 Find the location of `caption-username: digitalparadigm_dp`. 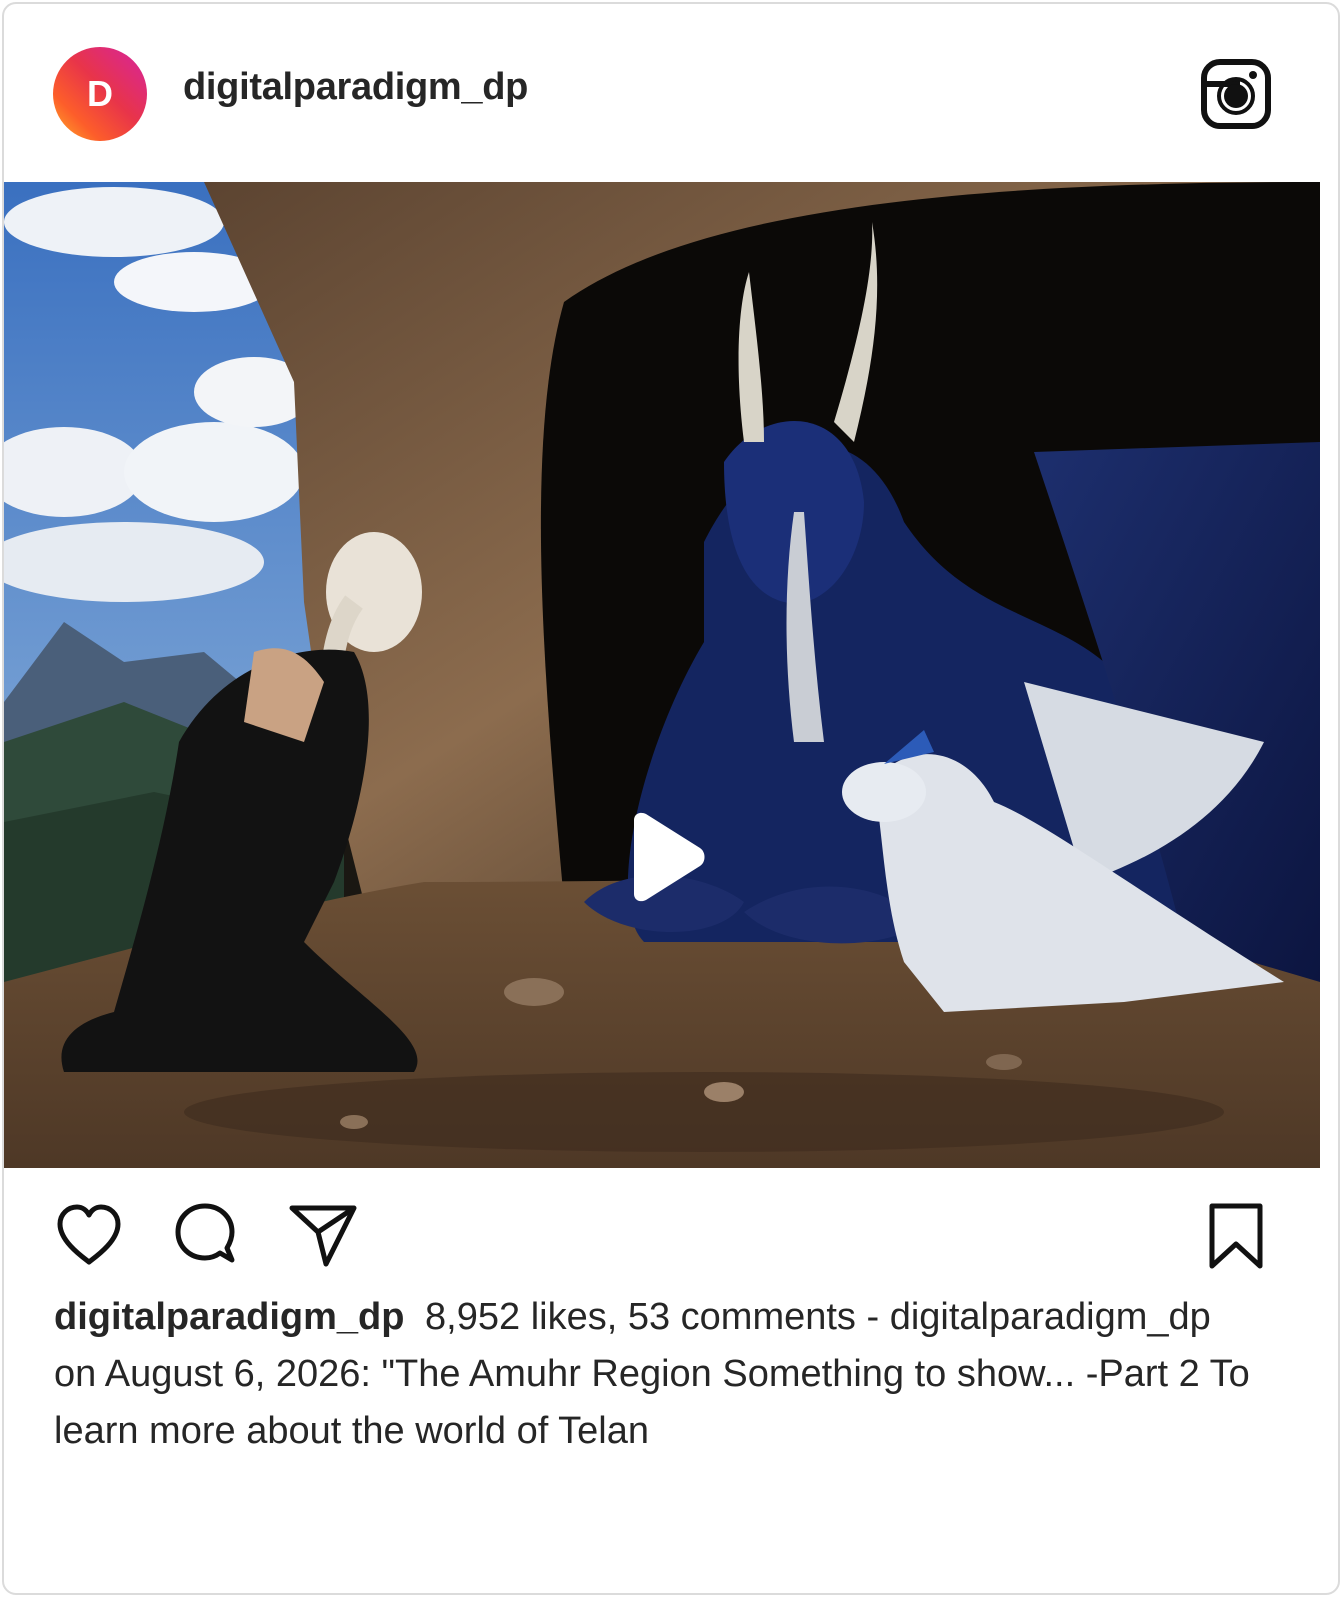

caption-username: digitalparadigm_dp is located at coordinates (229, 1317).